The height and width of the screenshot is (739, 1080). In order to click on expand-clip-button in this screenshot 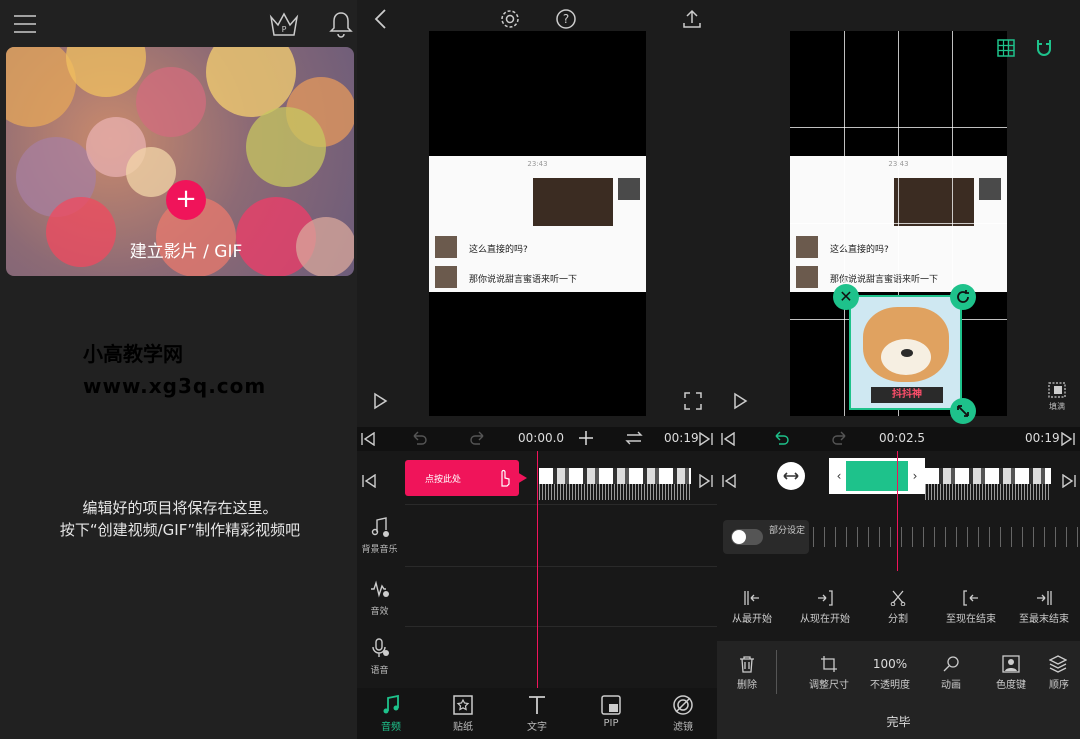, I will do `click(791, 476)`.